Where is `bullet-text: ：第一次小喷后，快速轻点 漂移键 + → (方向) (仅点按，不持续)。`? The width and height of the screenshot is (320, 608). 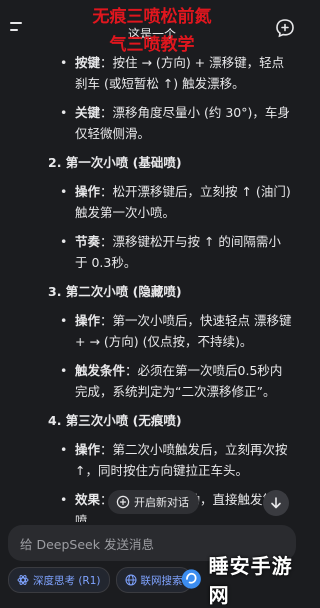 bullet-text: ：第一次小喷后，快速轻点 漂移键 + → (方向) (仅点按，不持续)。 is located at coordinates (183, 331).